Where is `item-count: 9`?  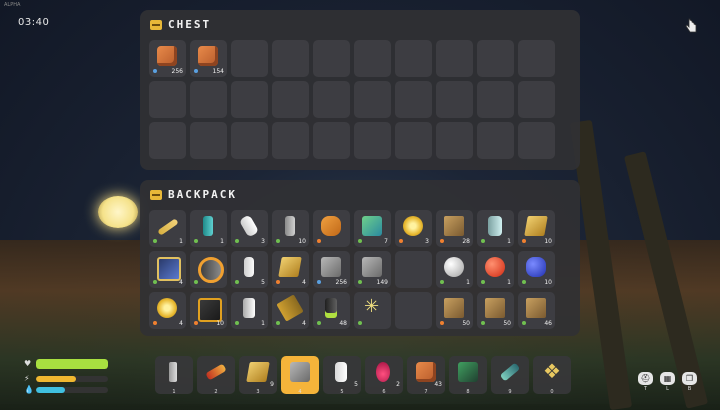
item-count: 9 is located at coordinates (272, 384).